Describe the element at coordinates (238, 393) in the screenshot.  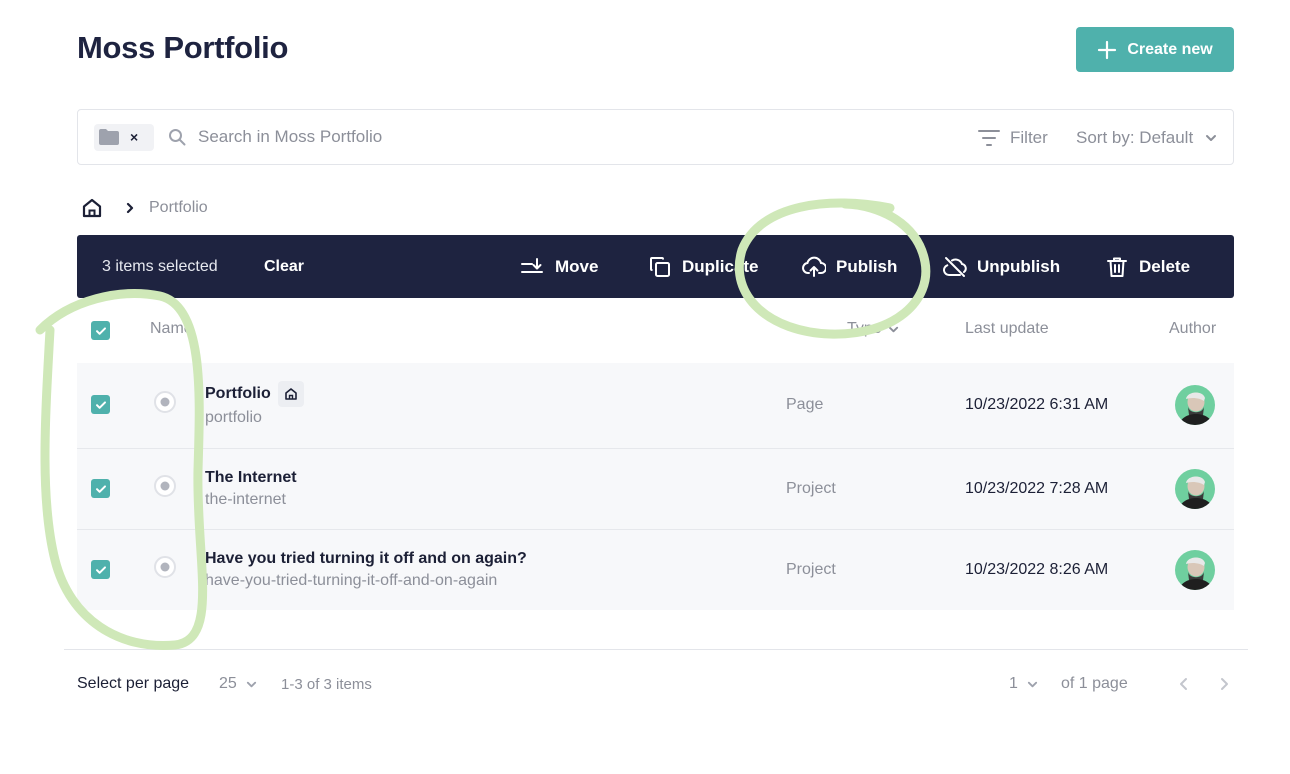
I see `row-title-text: Portfolio` at that location.